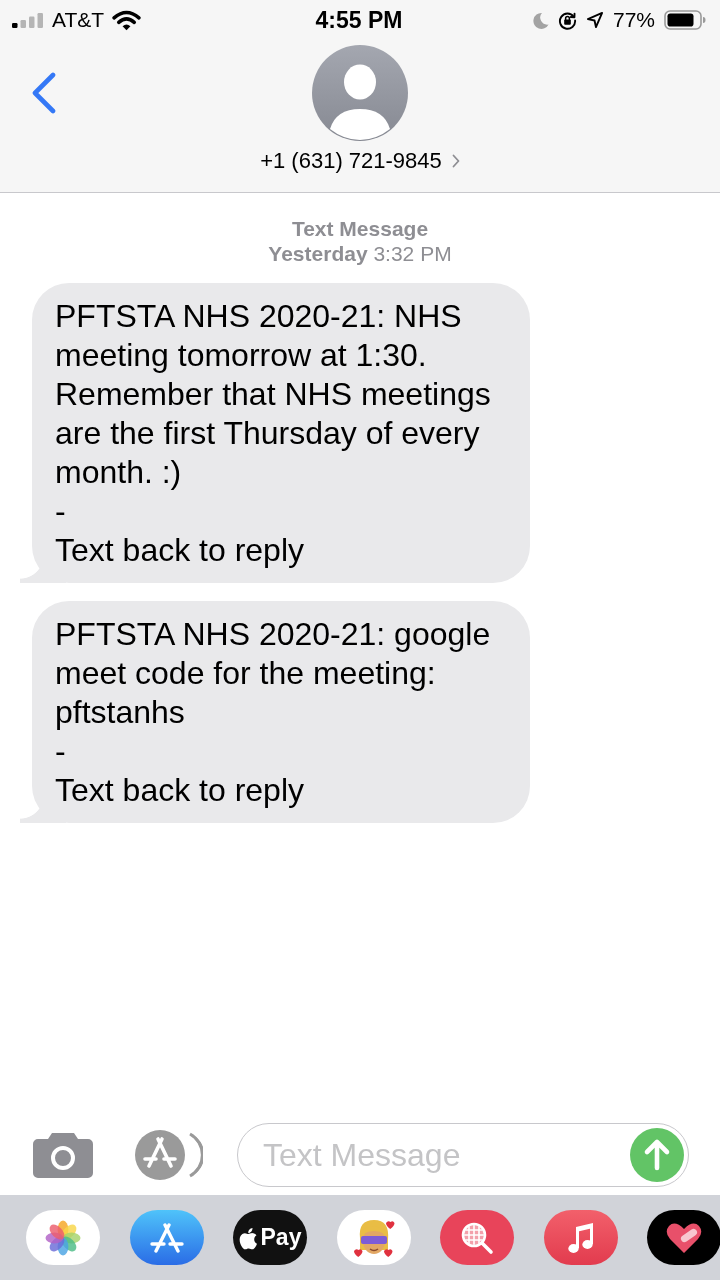  What do you see at coordinates (685, 20) in the screenshot?
I see `battery-icon` at bounding box center [685, 20].